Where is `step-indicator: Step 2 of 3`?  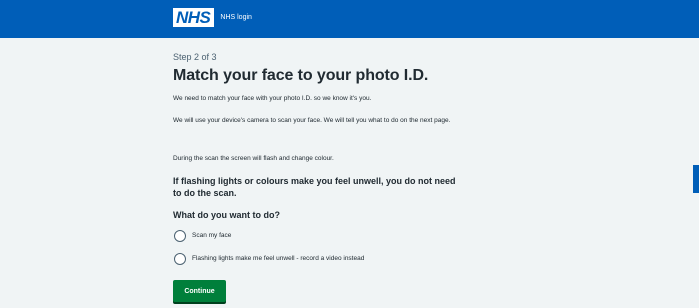 step-indicator: Step 2 of 3 is located at coordinates (195, 57).